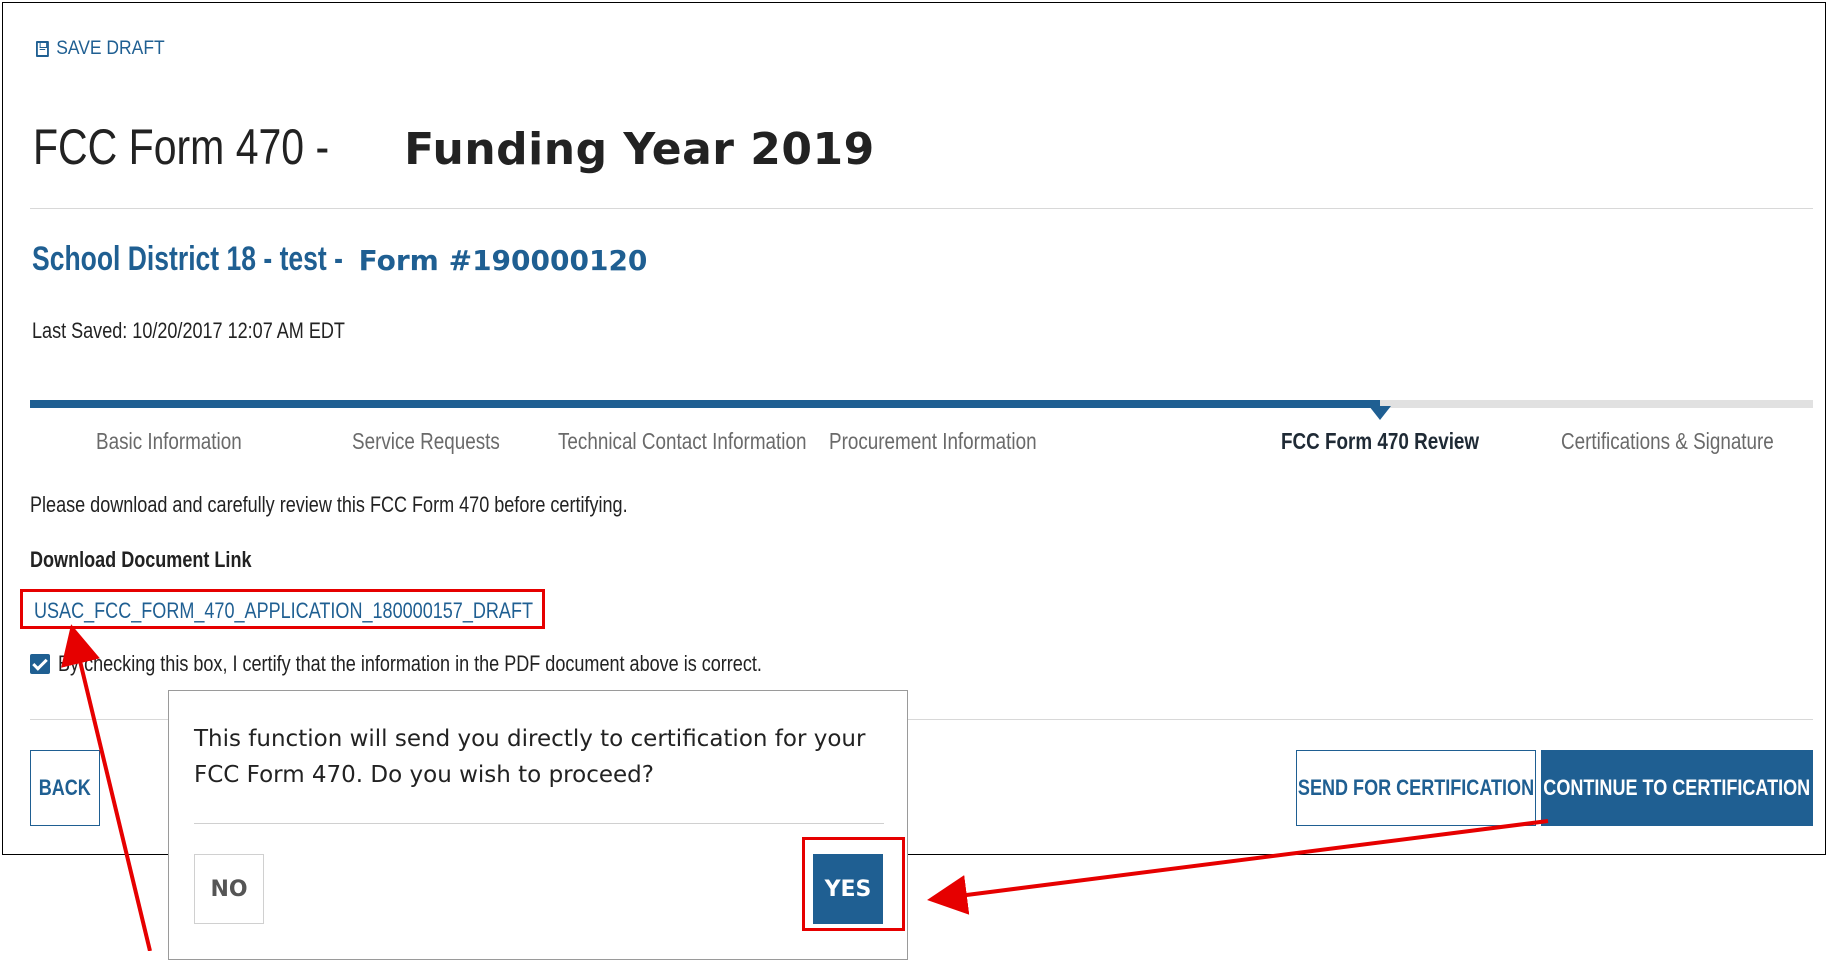 The width and height of the screenshot is (1833, 960). What do you see at coordinates (853, 884) in the screenshot?
I see `annotation-highlight-yes` at bounding box center [853, 884].